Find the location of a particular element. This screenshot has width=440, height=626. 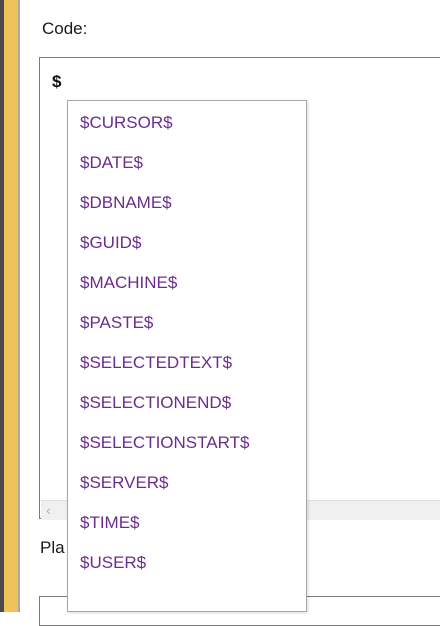

placeholders-label: Pla is located at coordinates (52, 547).